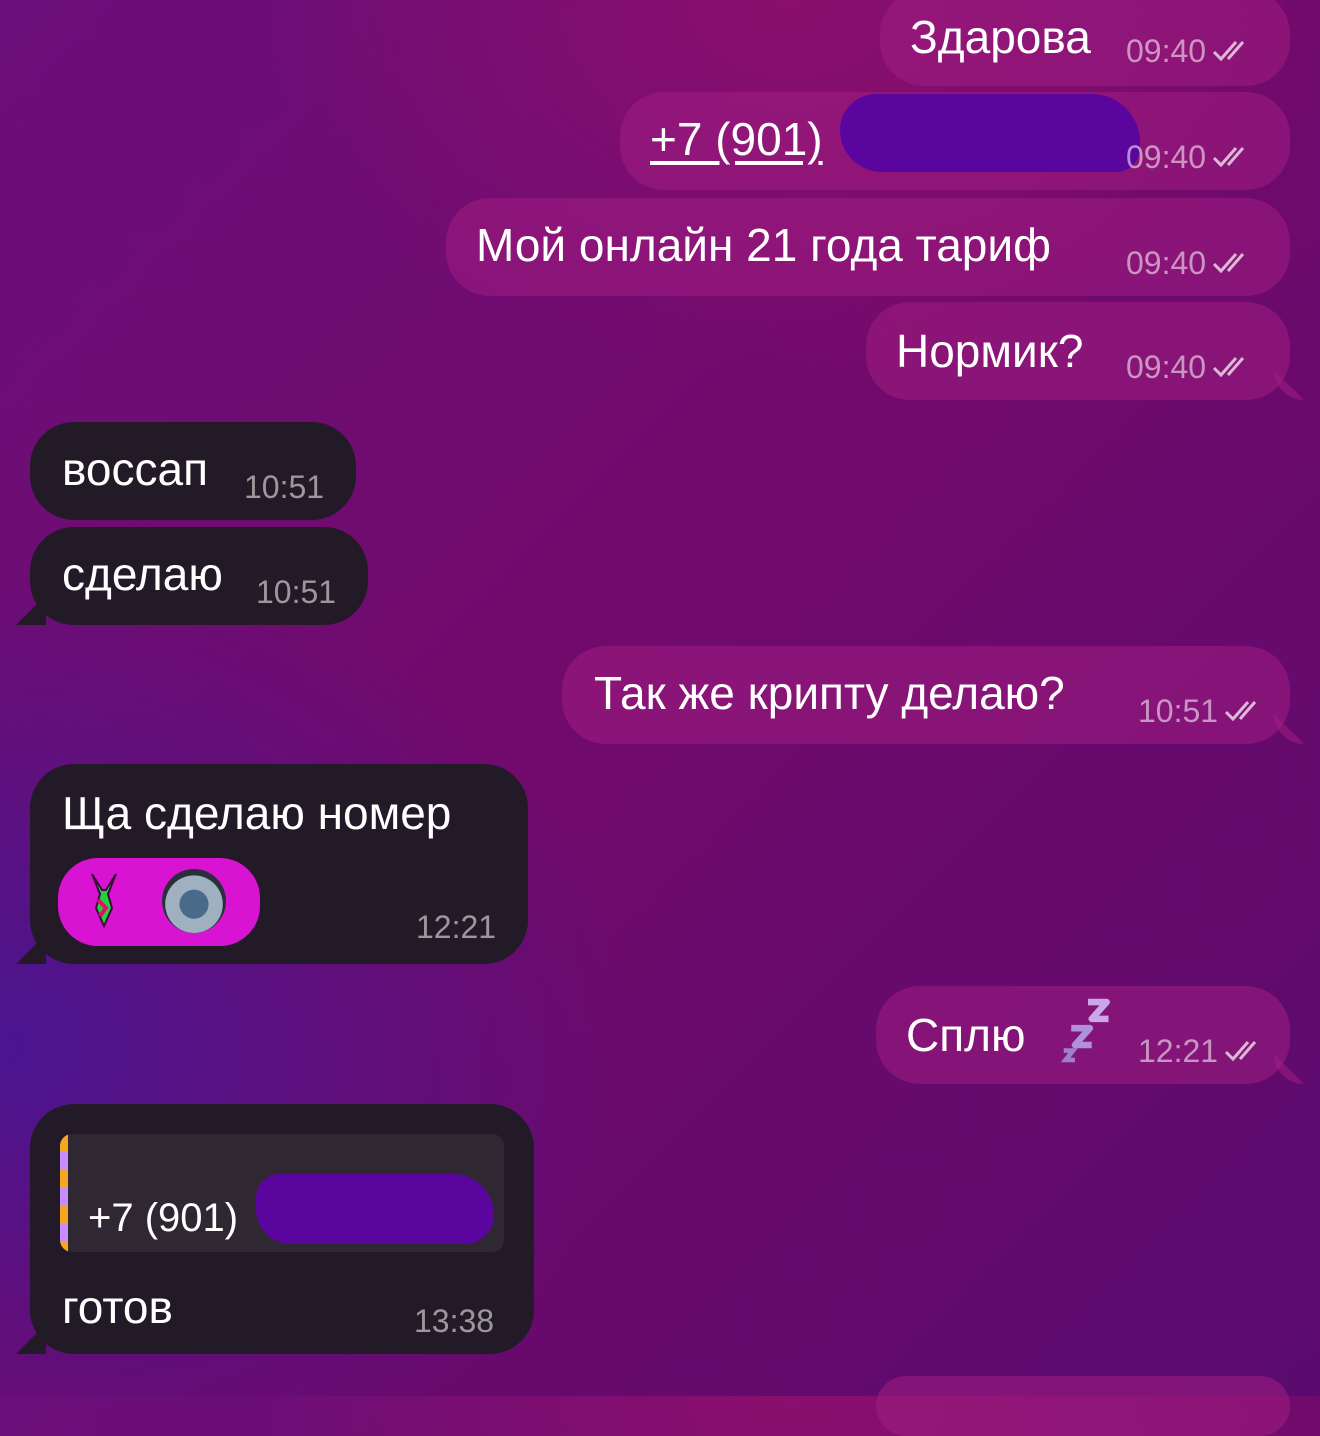 This screenshot has height=1436, width=1320. I want to click on message-bubble: Сплю 12:21, so click(1083, 1035).